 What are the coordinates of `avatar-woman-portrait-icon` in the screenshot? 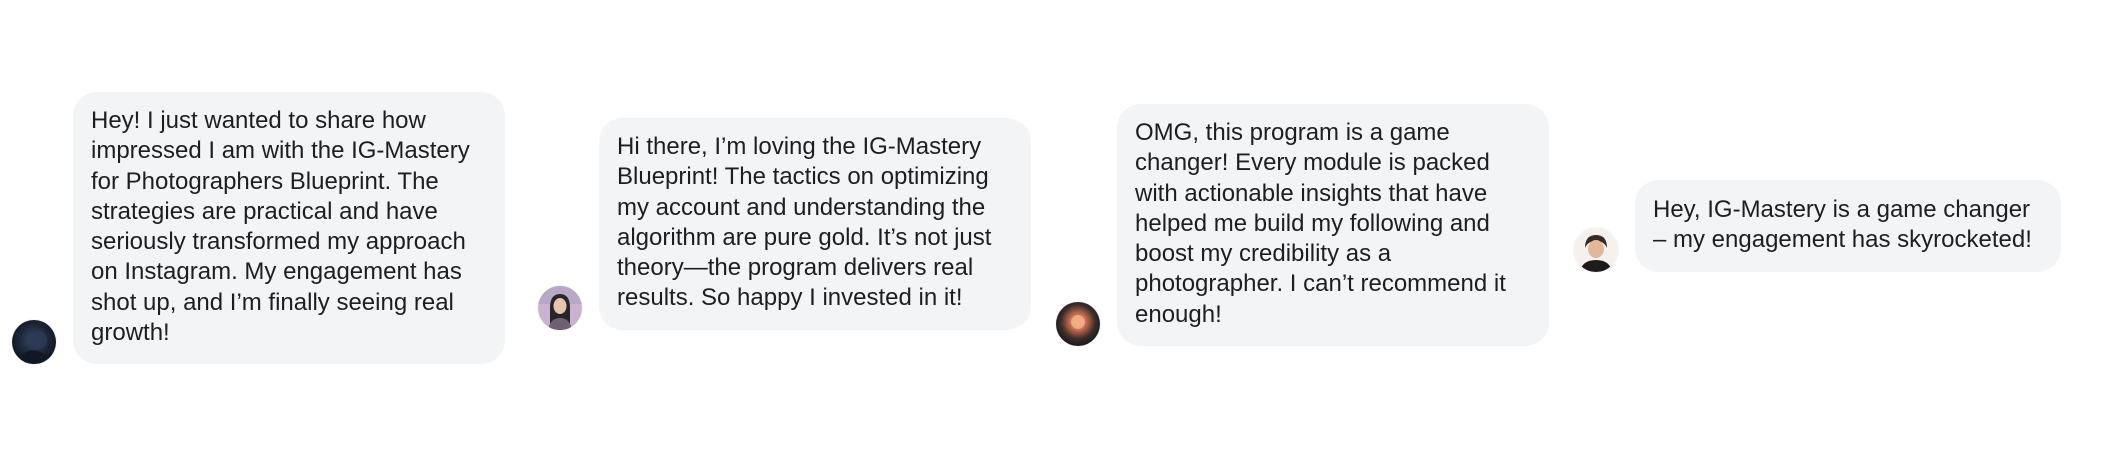 It's located at (560, 307).